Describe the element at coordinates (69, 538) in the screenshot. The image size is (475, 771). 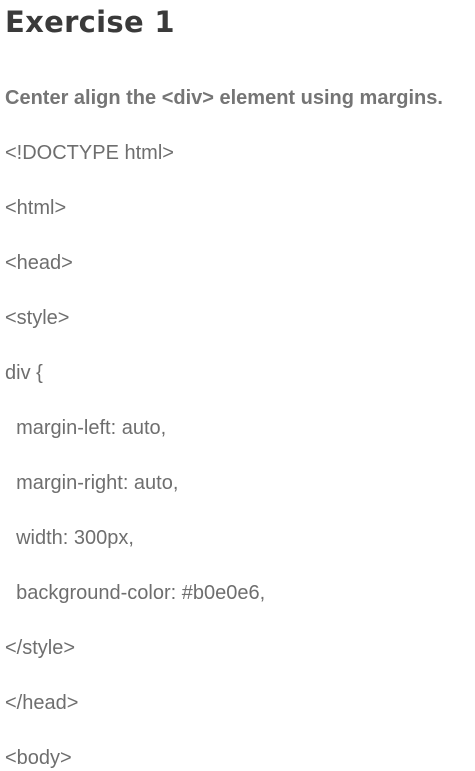
I see `code-line-width: width: 300px,` at that location.